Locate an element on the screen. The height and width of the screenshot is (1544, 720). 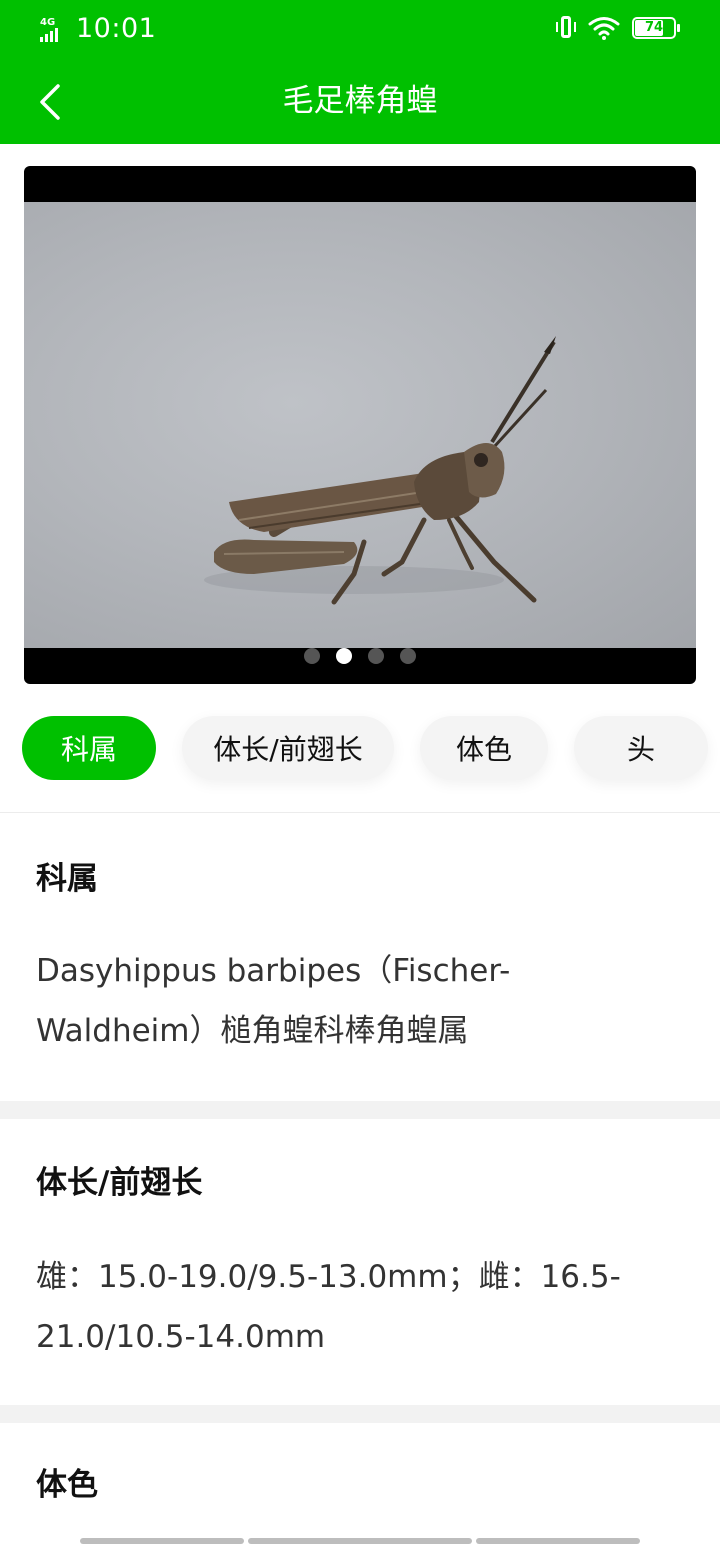
section-text-line: Dasyhippus barbipes（Fischer- is located at coordinates (273, 971).